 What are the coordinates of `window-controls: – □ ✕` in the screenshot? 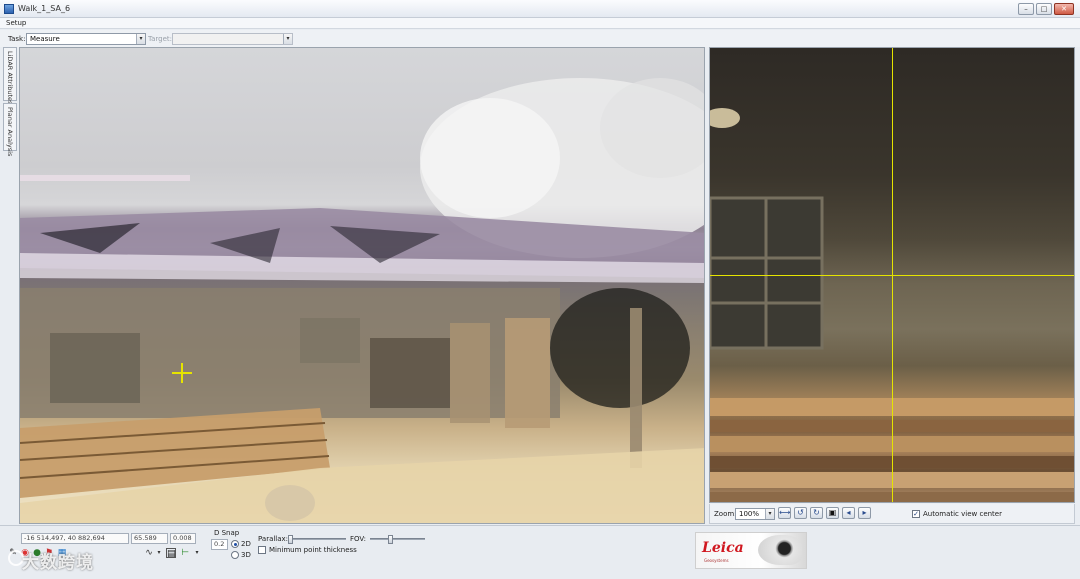 It's located at (1046, 9).